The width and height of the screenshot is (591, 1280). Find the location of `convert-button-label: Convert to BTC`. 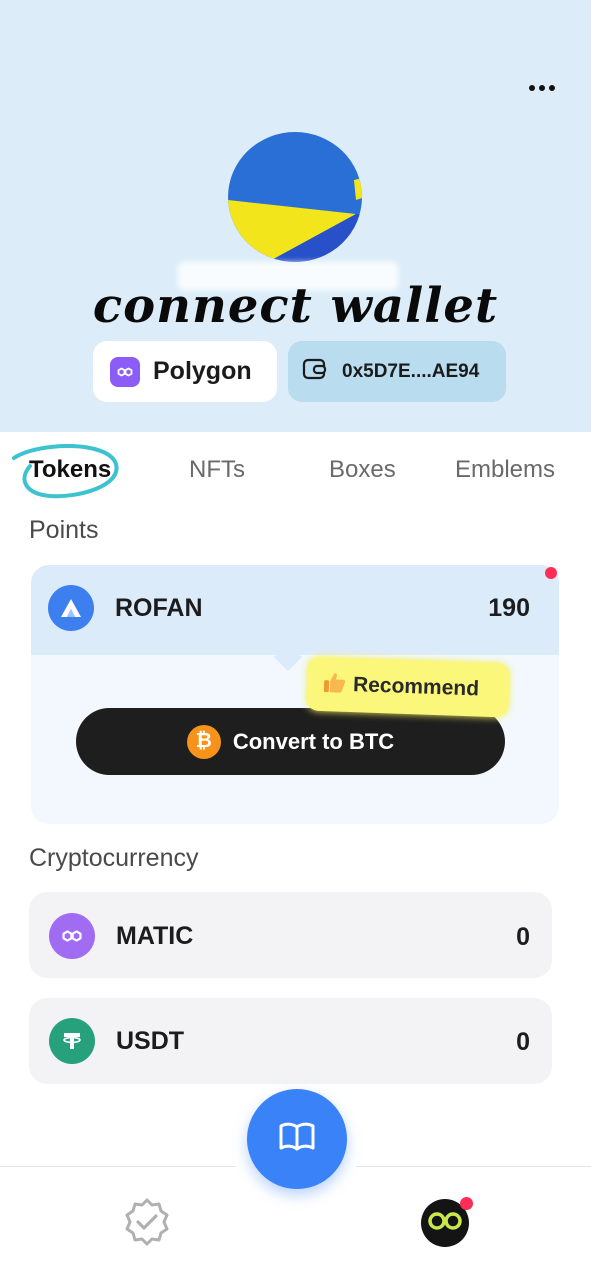

convert-button-label: Convert to BTC is located at coordinates (313, 741).